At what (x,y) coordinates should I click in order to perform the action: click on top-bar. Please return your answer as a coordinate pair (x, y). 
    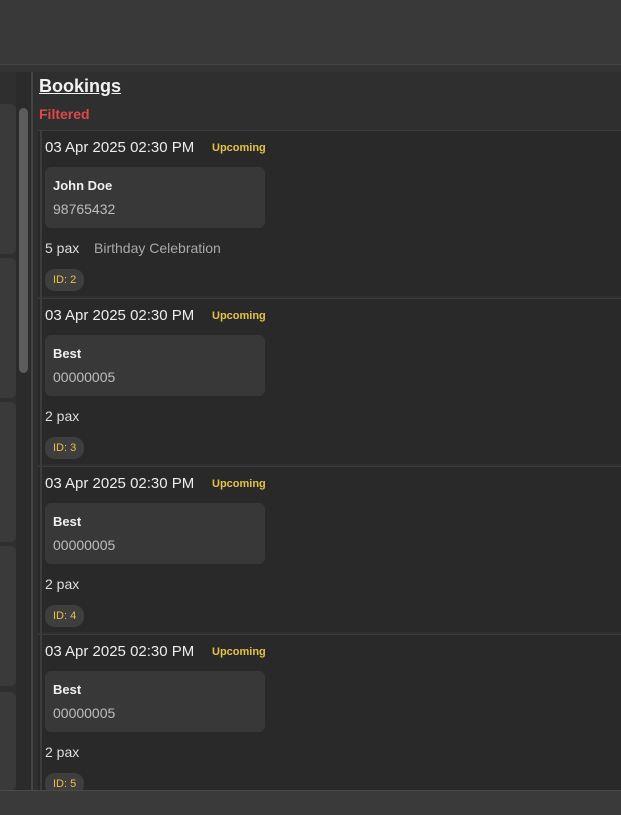
    Looking at the image, I should click on (310, 32).